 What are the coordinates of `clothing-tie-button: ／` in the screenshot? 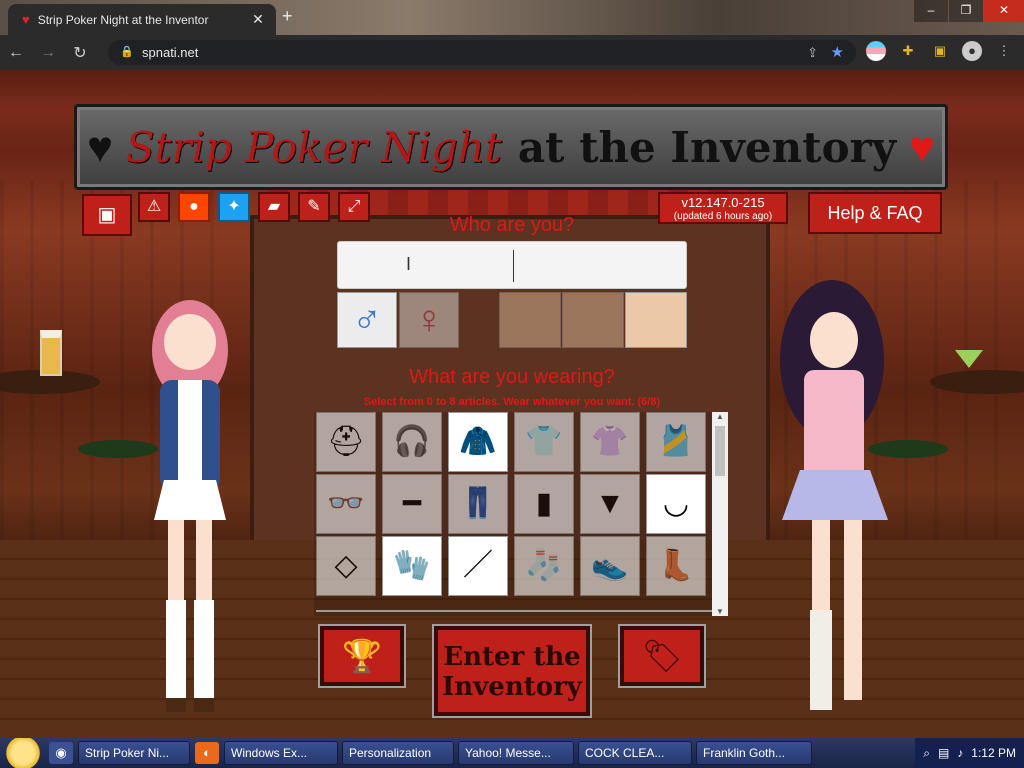 It's located at (478, 566).